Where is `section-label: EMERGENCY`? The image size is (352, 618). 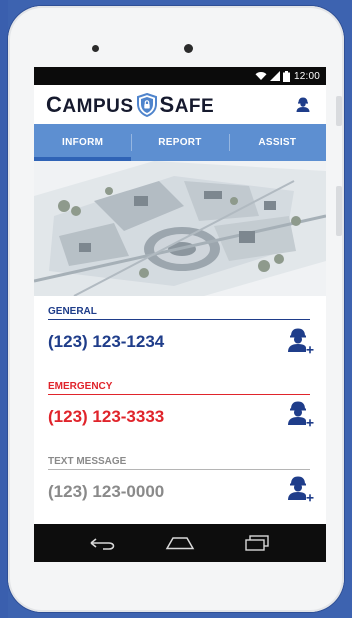 section-label: EMERGENCY is located at coordinates (179, 384).